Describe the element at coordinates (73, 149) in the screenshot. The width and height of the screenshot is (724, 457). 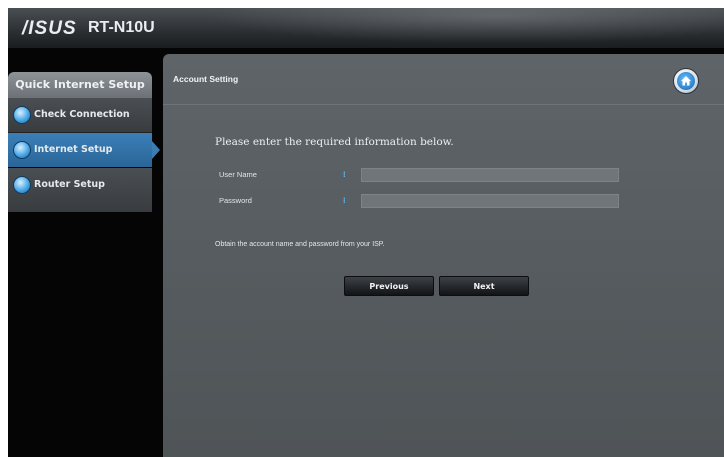
I see `sidebar-item-label: Internet Setup` at that location.